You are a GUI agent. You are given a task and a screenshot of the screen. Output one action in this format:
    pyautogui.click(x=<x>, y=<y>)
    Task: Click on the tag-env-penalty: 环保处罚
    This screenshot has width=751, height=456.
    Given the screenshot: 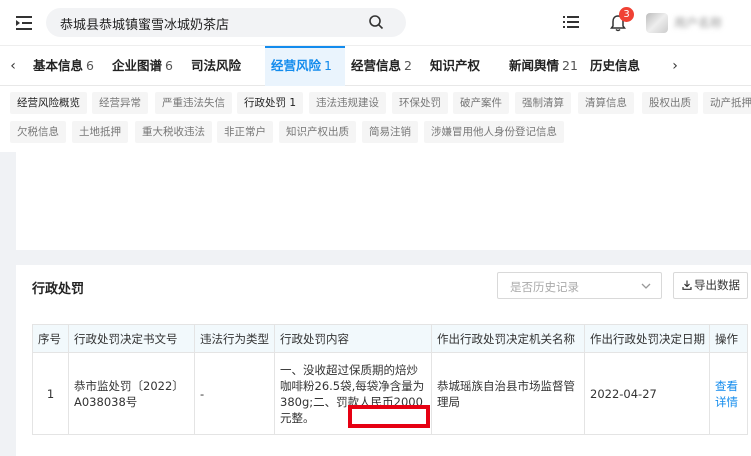 What is the action you would take?
    pyautogui.click(x=420, y=103)
    